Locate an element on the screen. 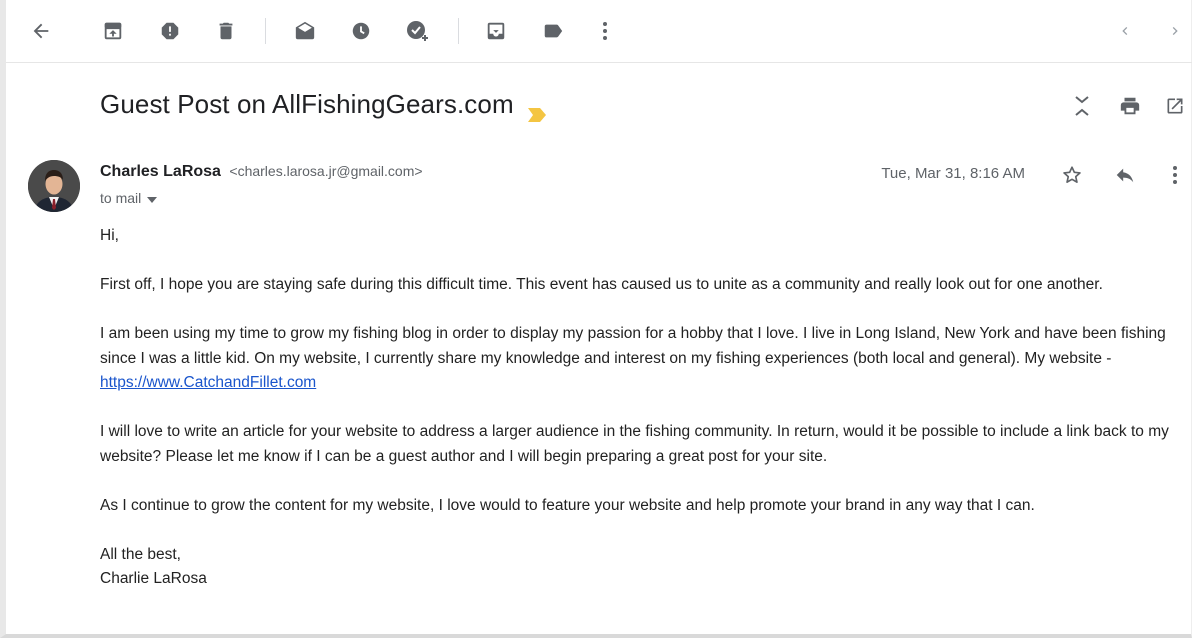 This screenshot has height=638, width=1192. chevron-down-icon is located at coordinates (152, 198).